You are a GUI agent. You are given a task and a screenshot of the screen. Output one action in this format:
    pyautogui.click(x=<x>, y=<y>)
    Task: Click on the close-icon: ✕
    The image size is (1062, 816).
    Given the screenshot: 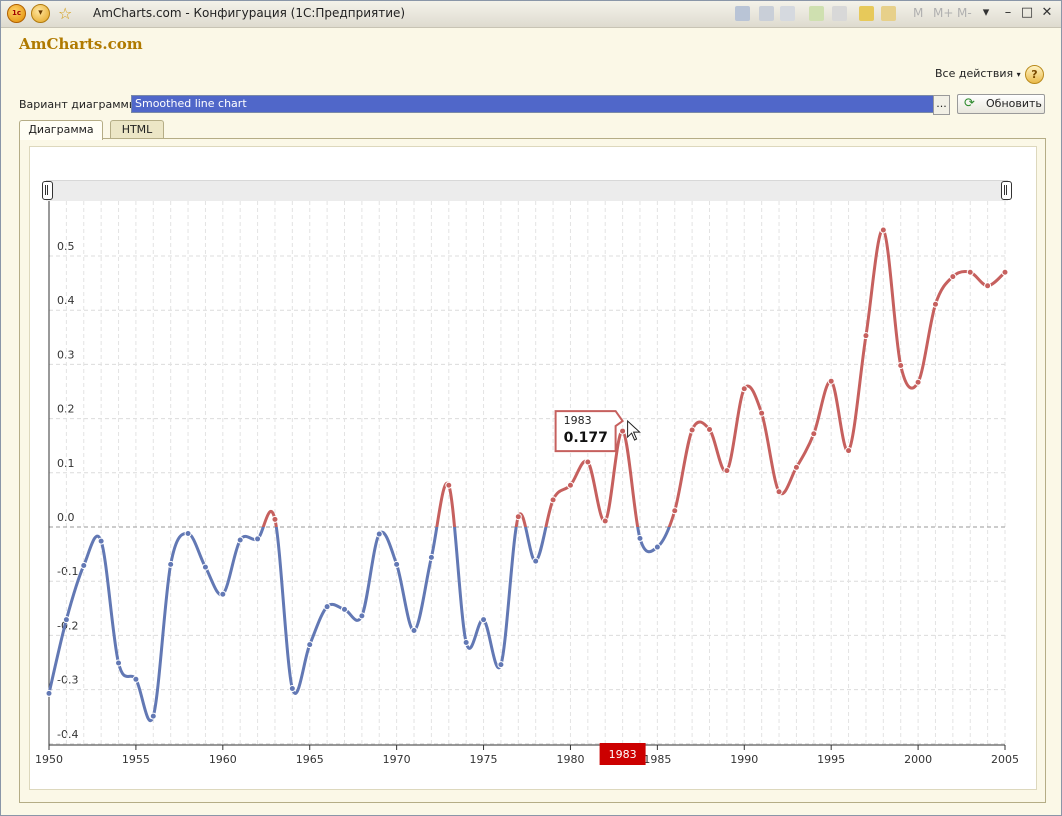 What is the action you would take?
    pyautogui.click(x=1047, y=13)
    